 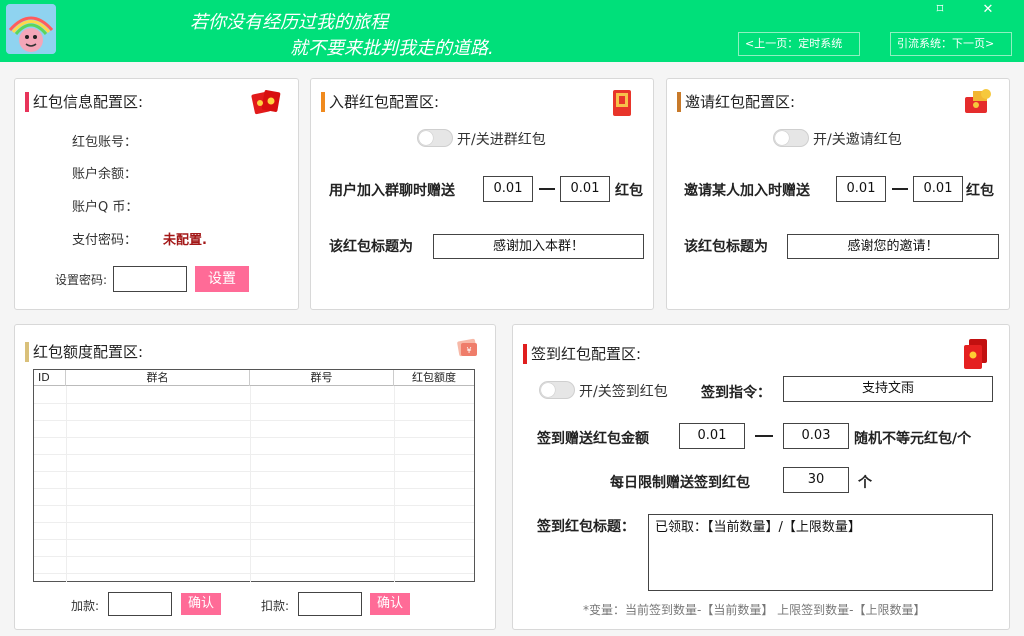 What do you see at coordinates (736, 101) in the screenshot?
I see `invite-panel-title: 邀请红包配置区:` at bounding box center [736, 101].